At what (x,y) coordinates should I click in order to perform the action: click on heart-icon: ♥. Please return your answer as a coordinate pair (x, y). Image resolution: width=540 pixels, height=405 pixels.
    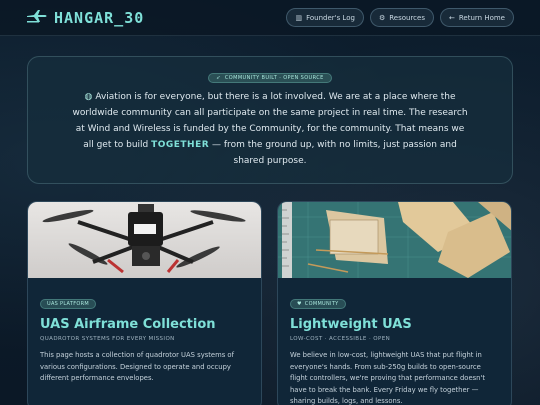
    Looking at the image, I should click on (299, 304).